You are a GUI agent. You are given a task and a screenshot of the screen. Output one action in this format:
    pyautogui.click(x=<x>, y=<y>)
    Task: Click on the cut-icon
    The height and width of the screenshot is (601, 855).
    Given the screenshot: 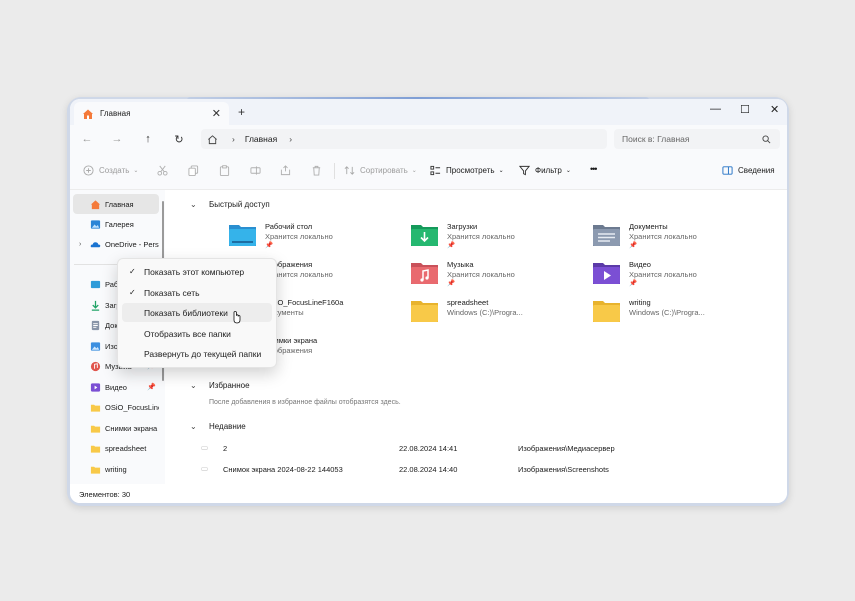 What is the action you would take?
    pyautogui.click(x=162, y=170)
    